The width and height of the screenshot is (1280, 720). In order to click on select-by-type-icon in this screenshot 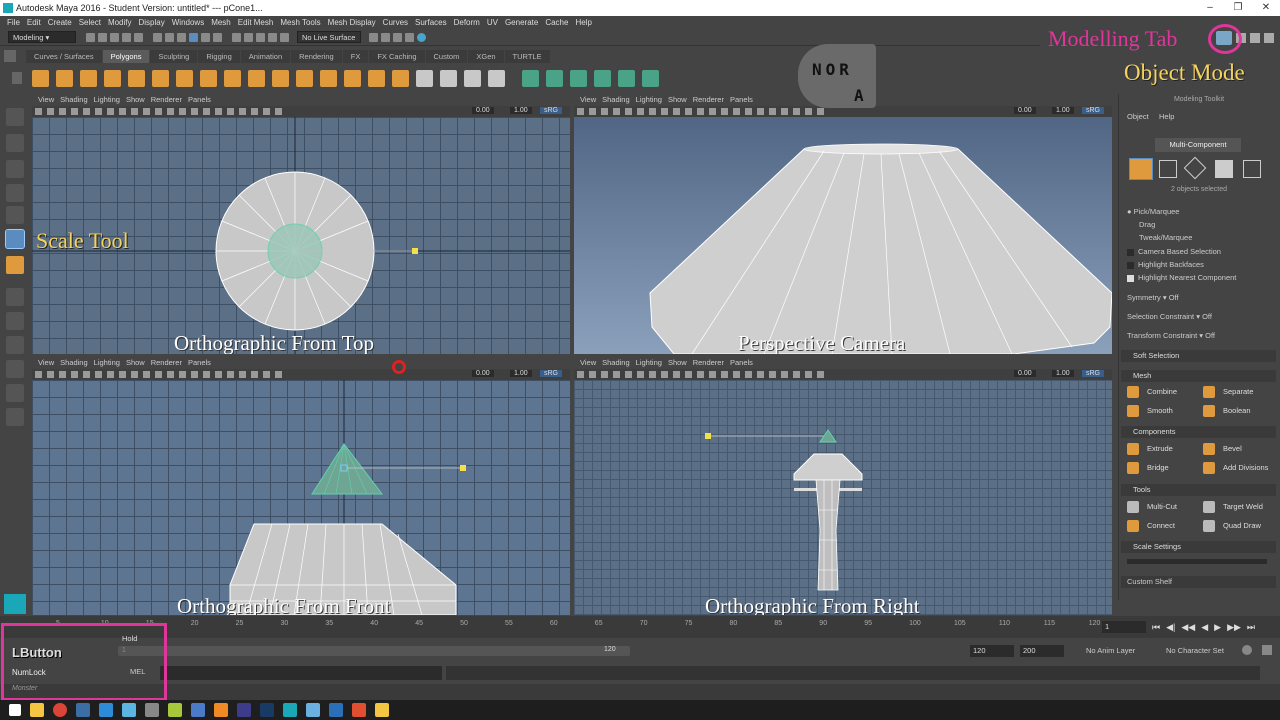, I will do `click(205, 37)`.